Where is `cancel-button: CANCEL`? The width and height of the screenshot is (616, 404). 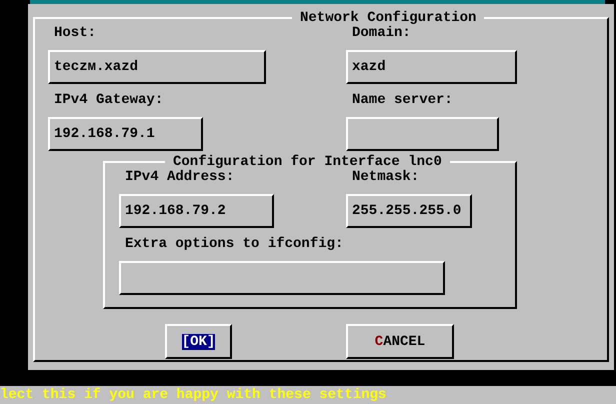
cancel-button: CANCEL is located at coordinates (400, 341).